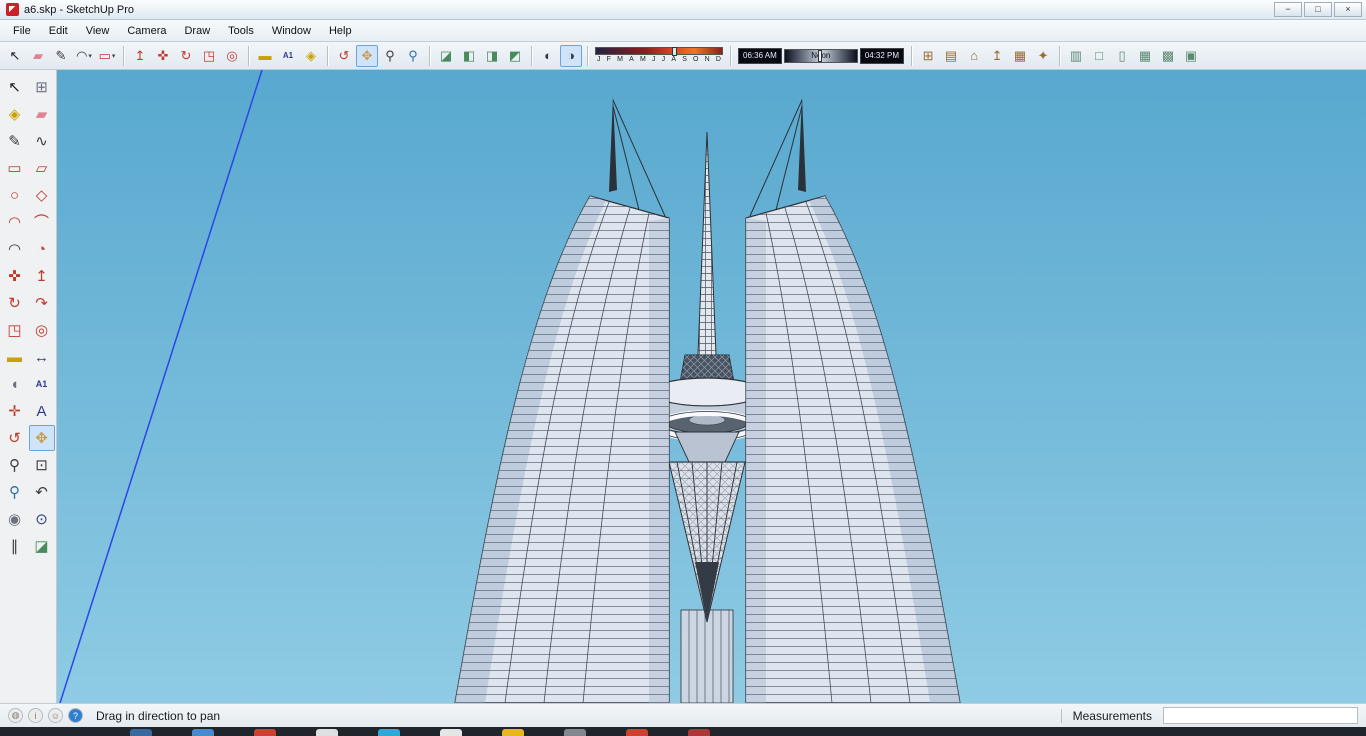 Image resolution: width=1366 pixels, height=736 pixels. Describe the element at coordinates (15, 357) in the screenshot. I see `tape-measure-tool: ▬` at that location.